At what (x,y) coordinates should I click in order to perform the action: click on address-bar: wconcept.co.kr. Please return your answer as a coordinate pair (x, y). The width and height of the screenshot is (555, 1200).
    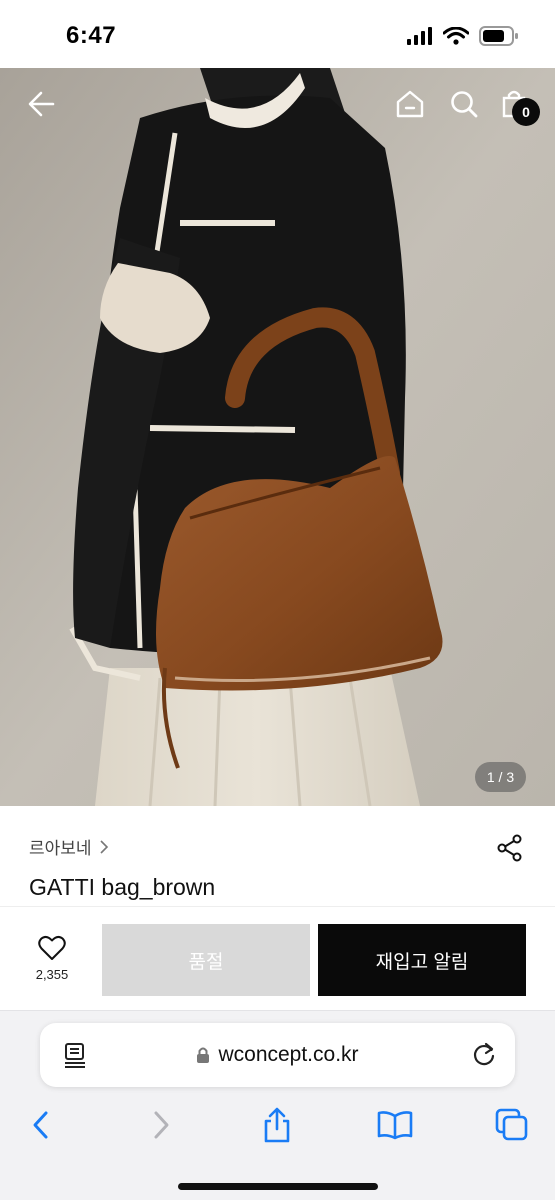
    Looking at the image, I should click on (277, 1055).